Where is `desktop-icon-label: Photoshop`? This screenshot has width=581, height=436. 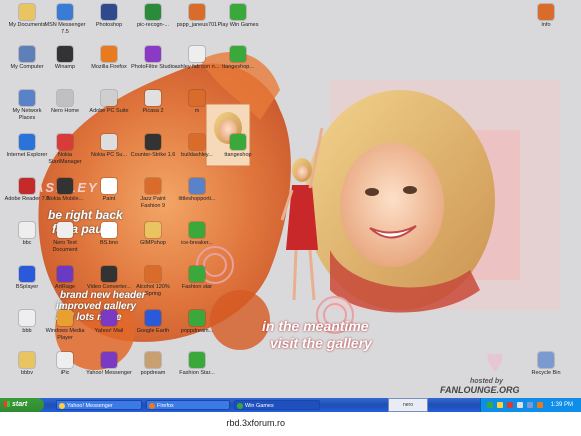 desktop-icon-label: Photoshop is located at coordinates (109, 25).